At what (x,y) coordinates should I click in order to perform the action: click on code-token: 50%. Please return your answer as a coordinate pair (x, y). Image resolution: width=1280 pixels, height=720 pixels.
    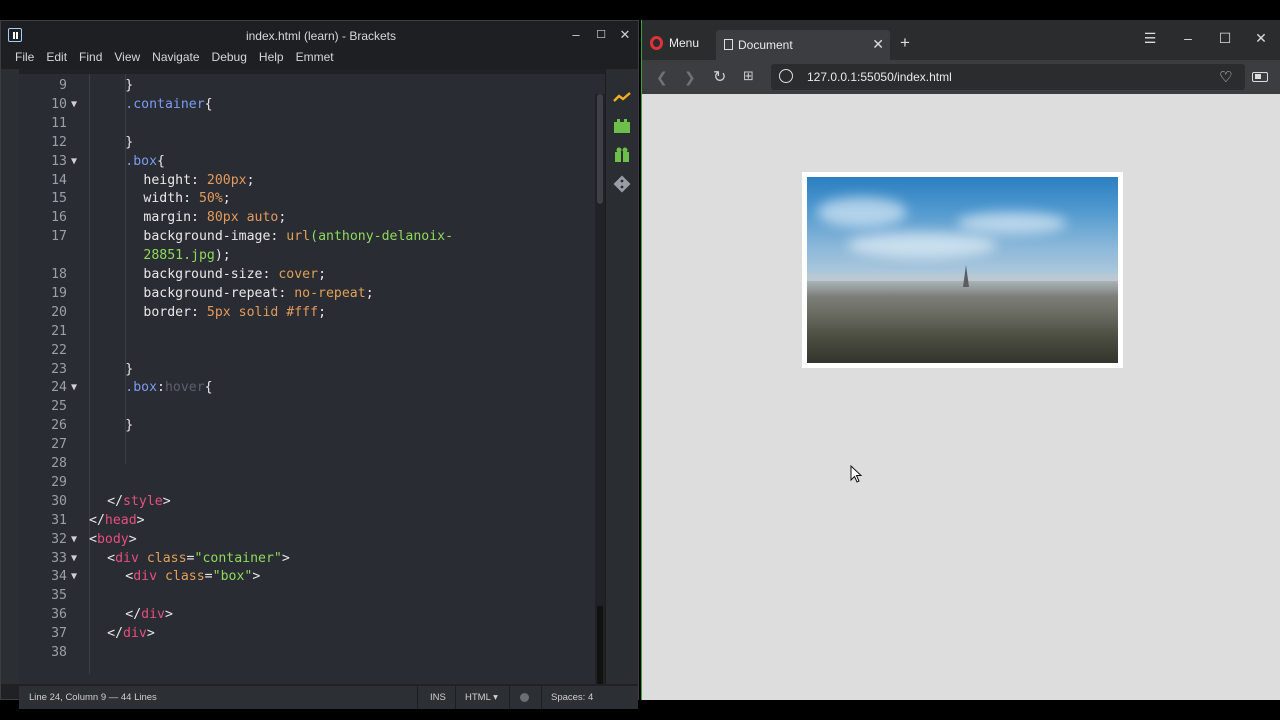
    Looking at the image, I should click on (210, 199).